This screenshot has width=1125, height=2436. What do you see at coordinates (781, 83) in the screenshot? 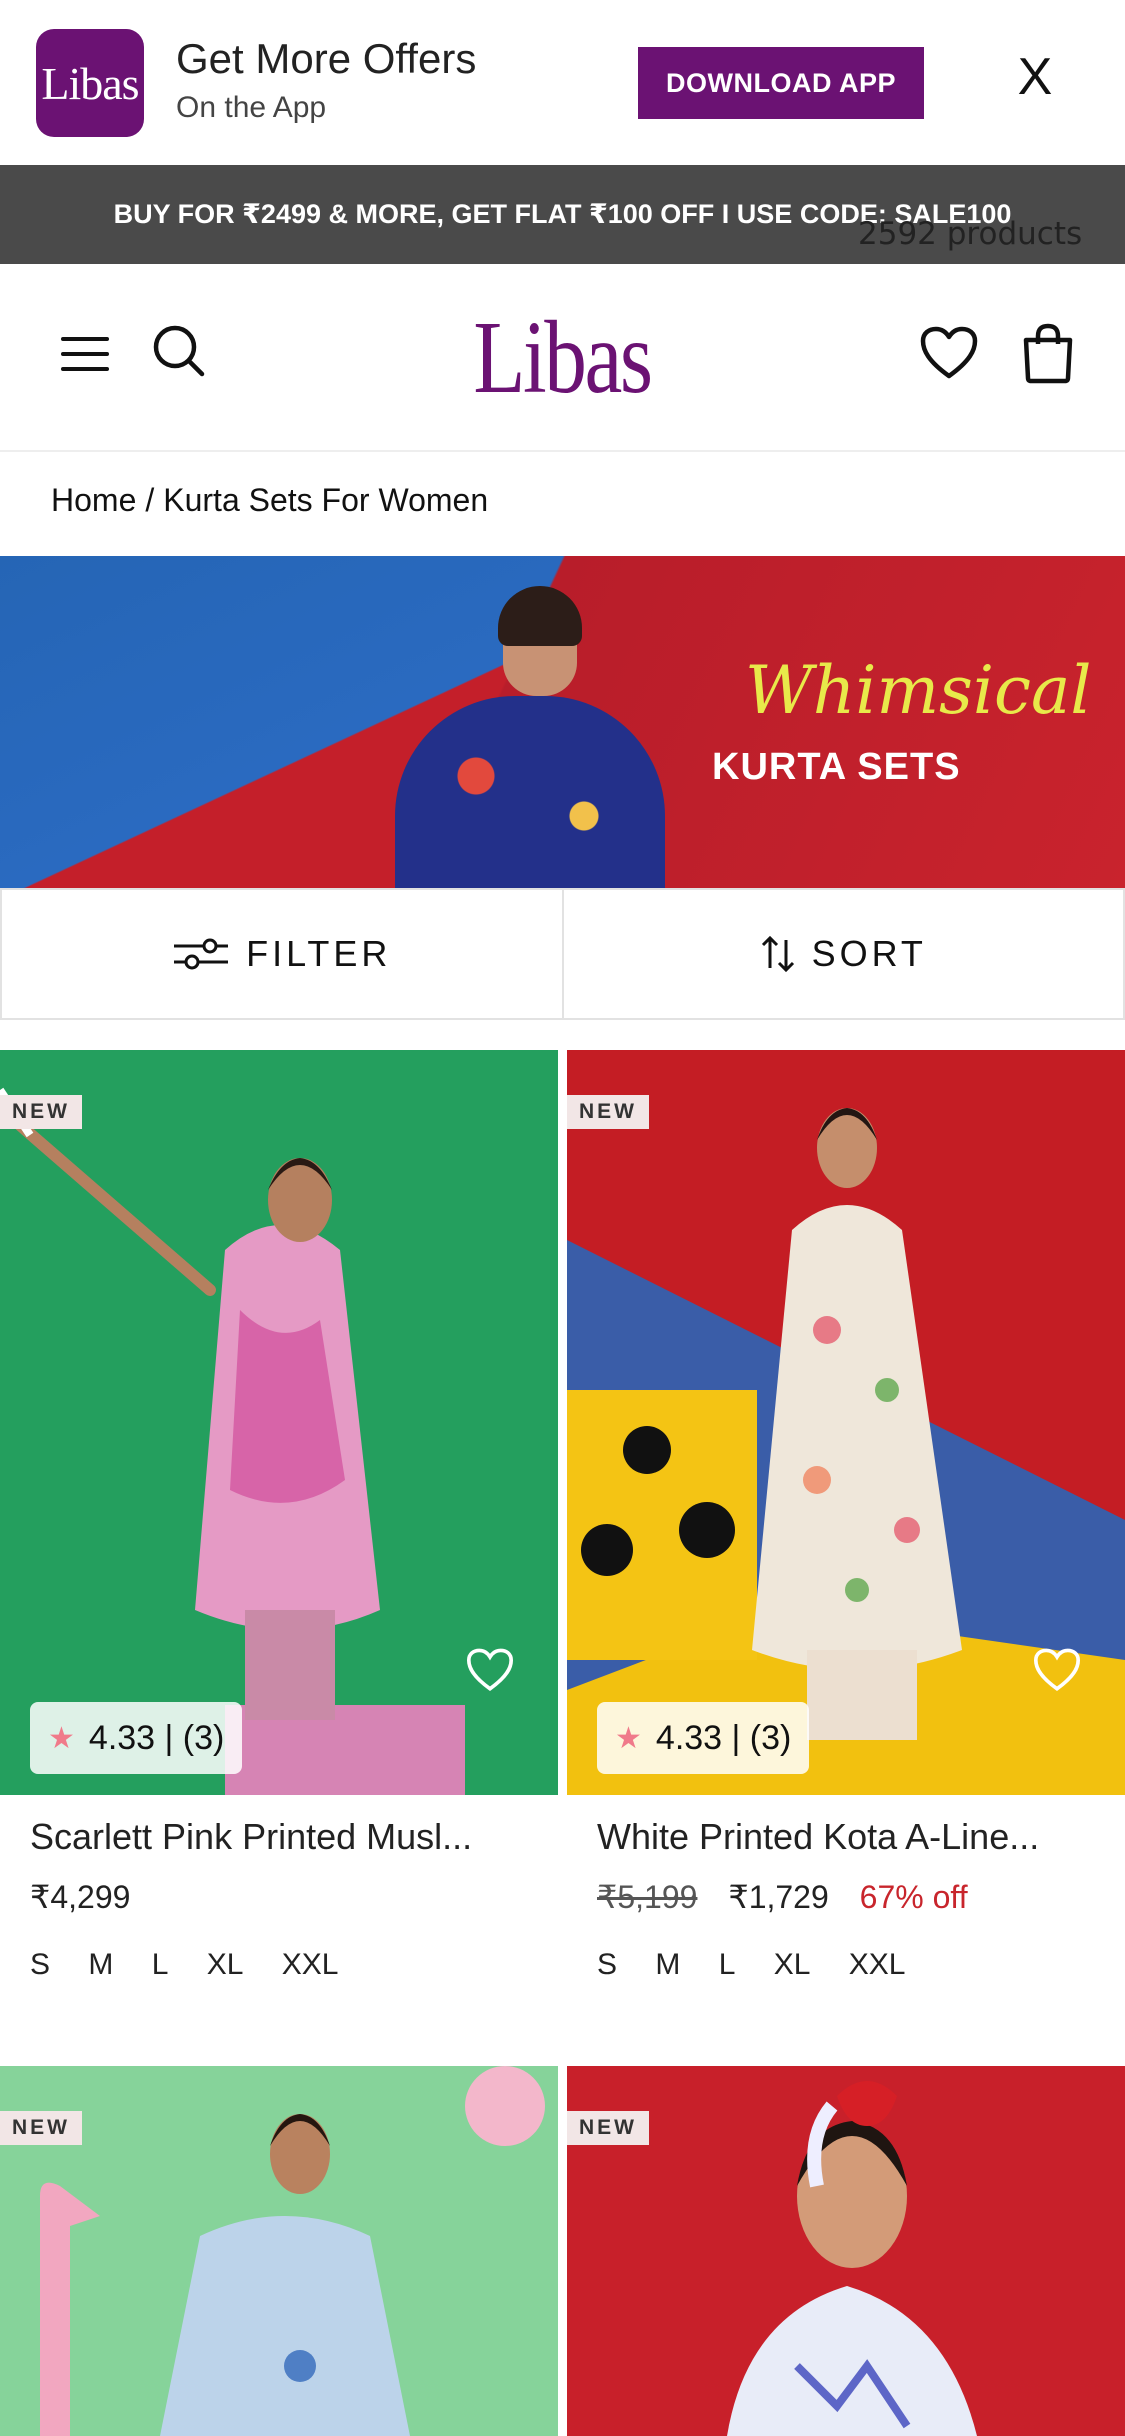
I see `download-app-button: DOWNLOAD APP` at bounding box center [781, 83].